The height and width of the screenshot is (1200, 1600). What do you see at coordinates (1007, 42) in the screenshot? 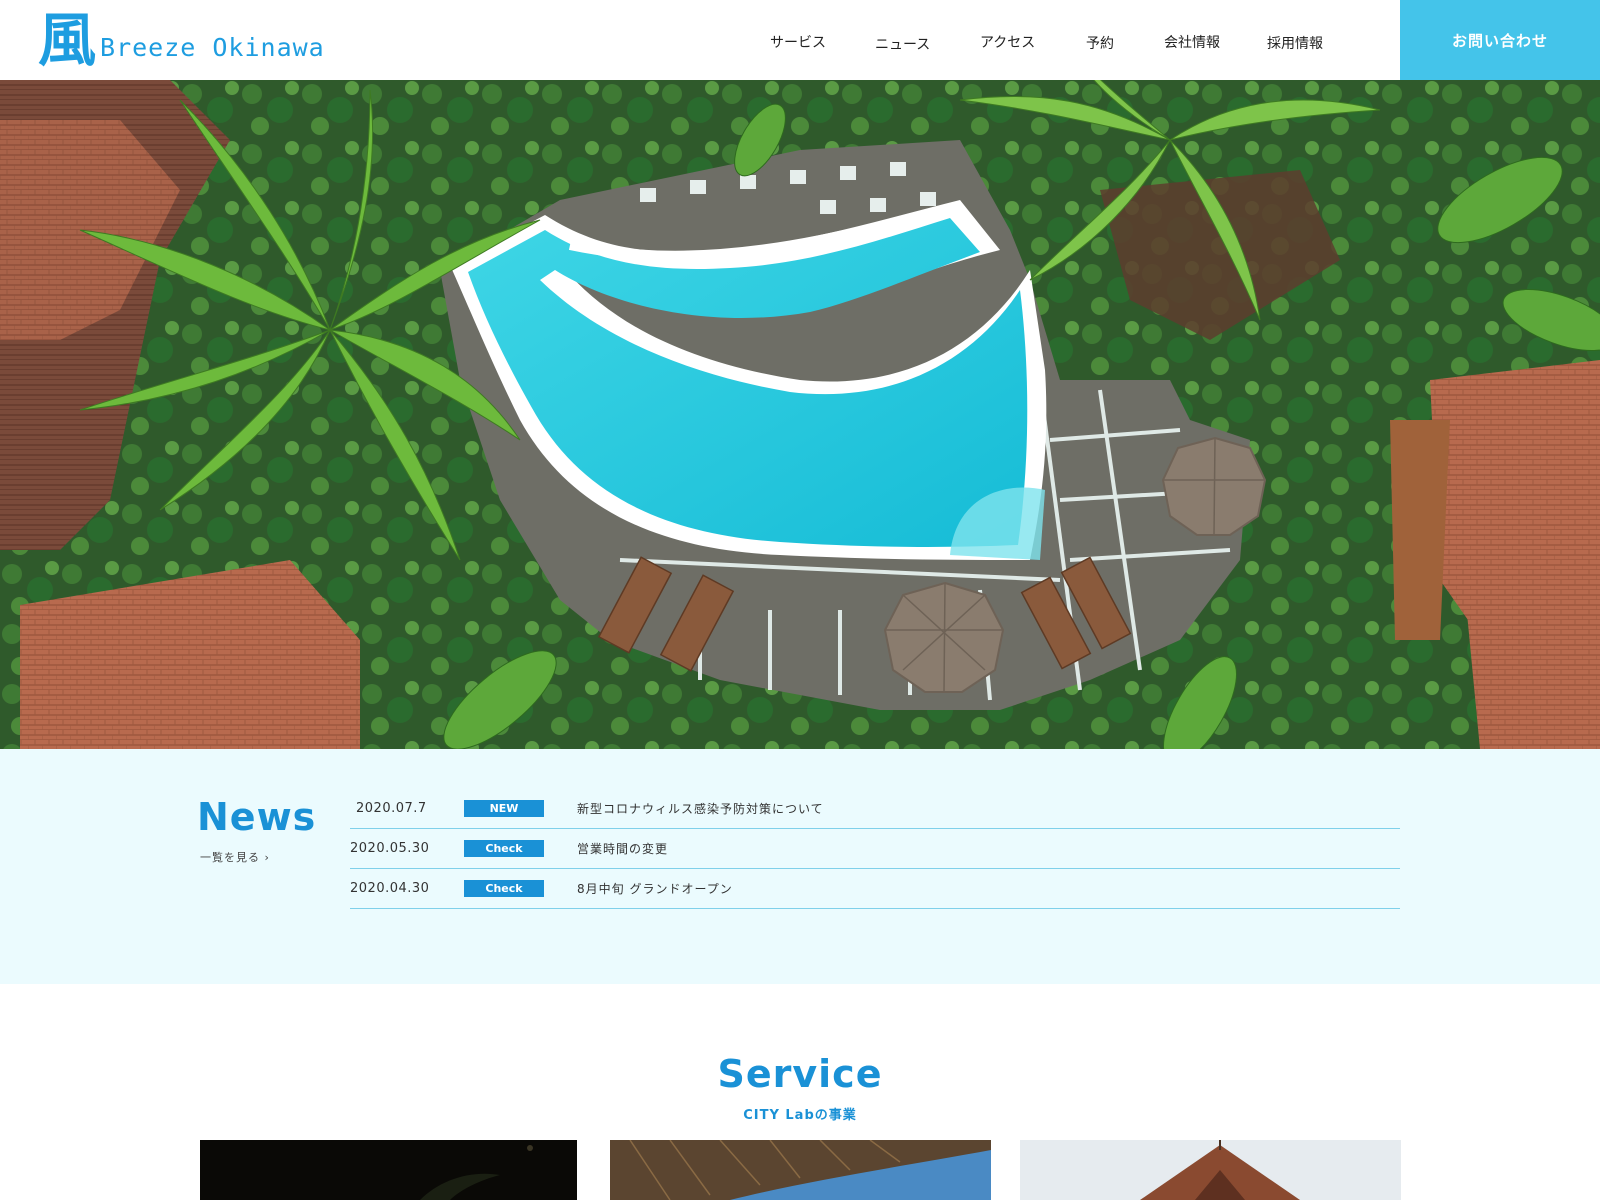
I see `nav-item-access: アクセス` at bounding box center [1007, 42].